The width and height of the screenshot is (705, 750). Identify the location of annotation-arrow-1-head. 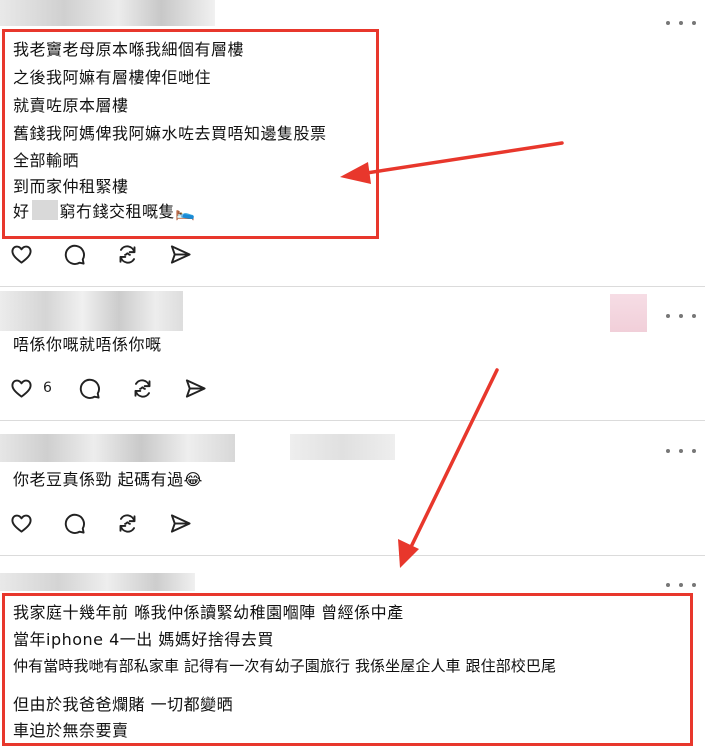
(355, 173).